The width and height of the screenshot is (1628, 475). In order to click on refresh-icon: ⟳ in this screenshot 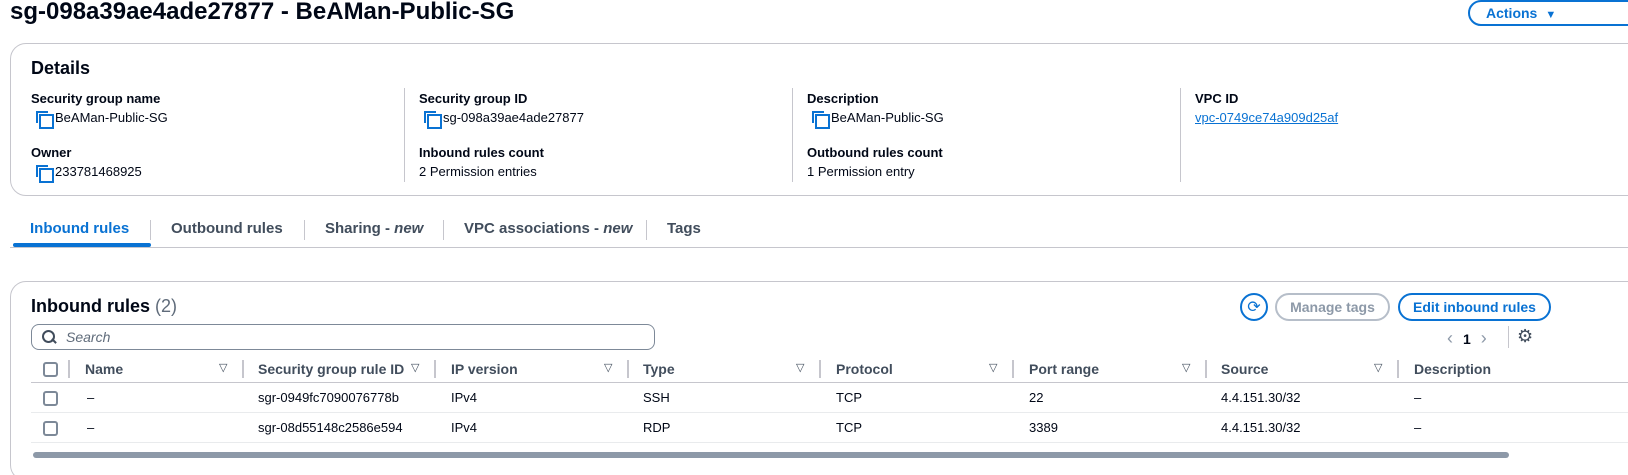, I will do `click(1254, 307)`.